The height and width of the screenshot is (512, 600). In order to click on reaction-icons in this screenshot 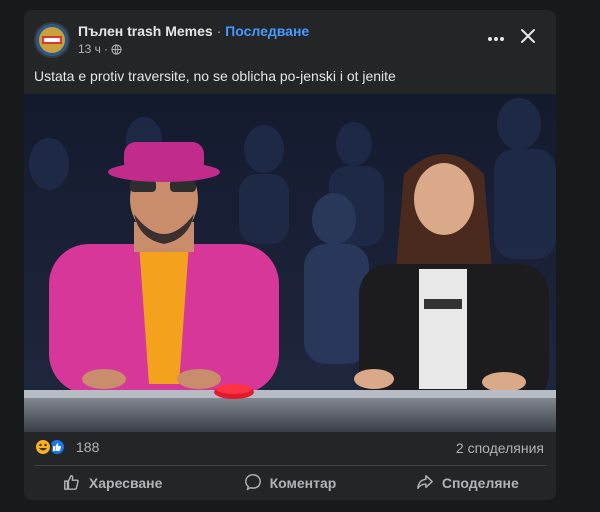, I will do `click(52, 447)`.